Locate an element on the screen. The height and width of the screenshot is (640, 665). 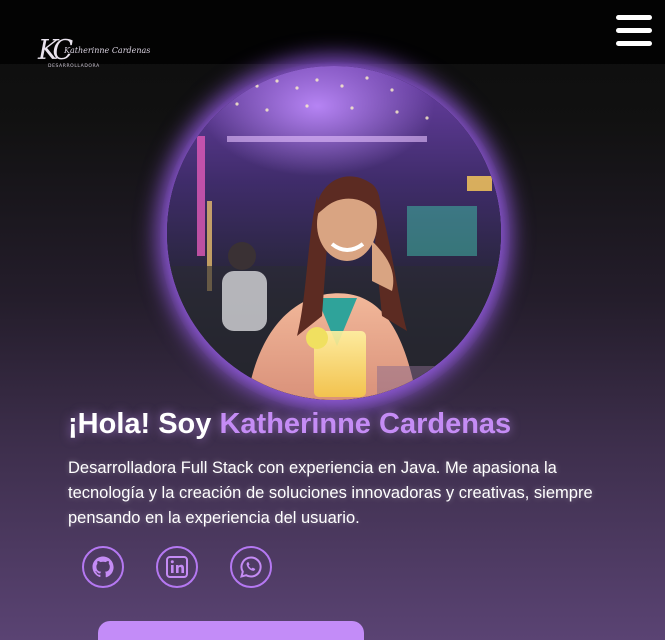
logo-script: Katherinne Cardenas is located at coordinates (107, 50).